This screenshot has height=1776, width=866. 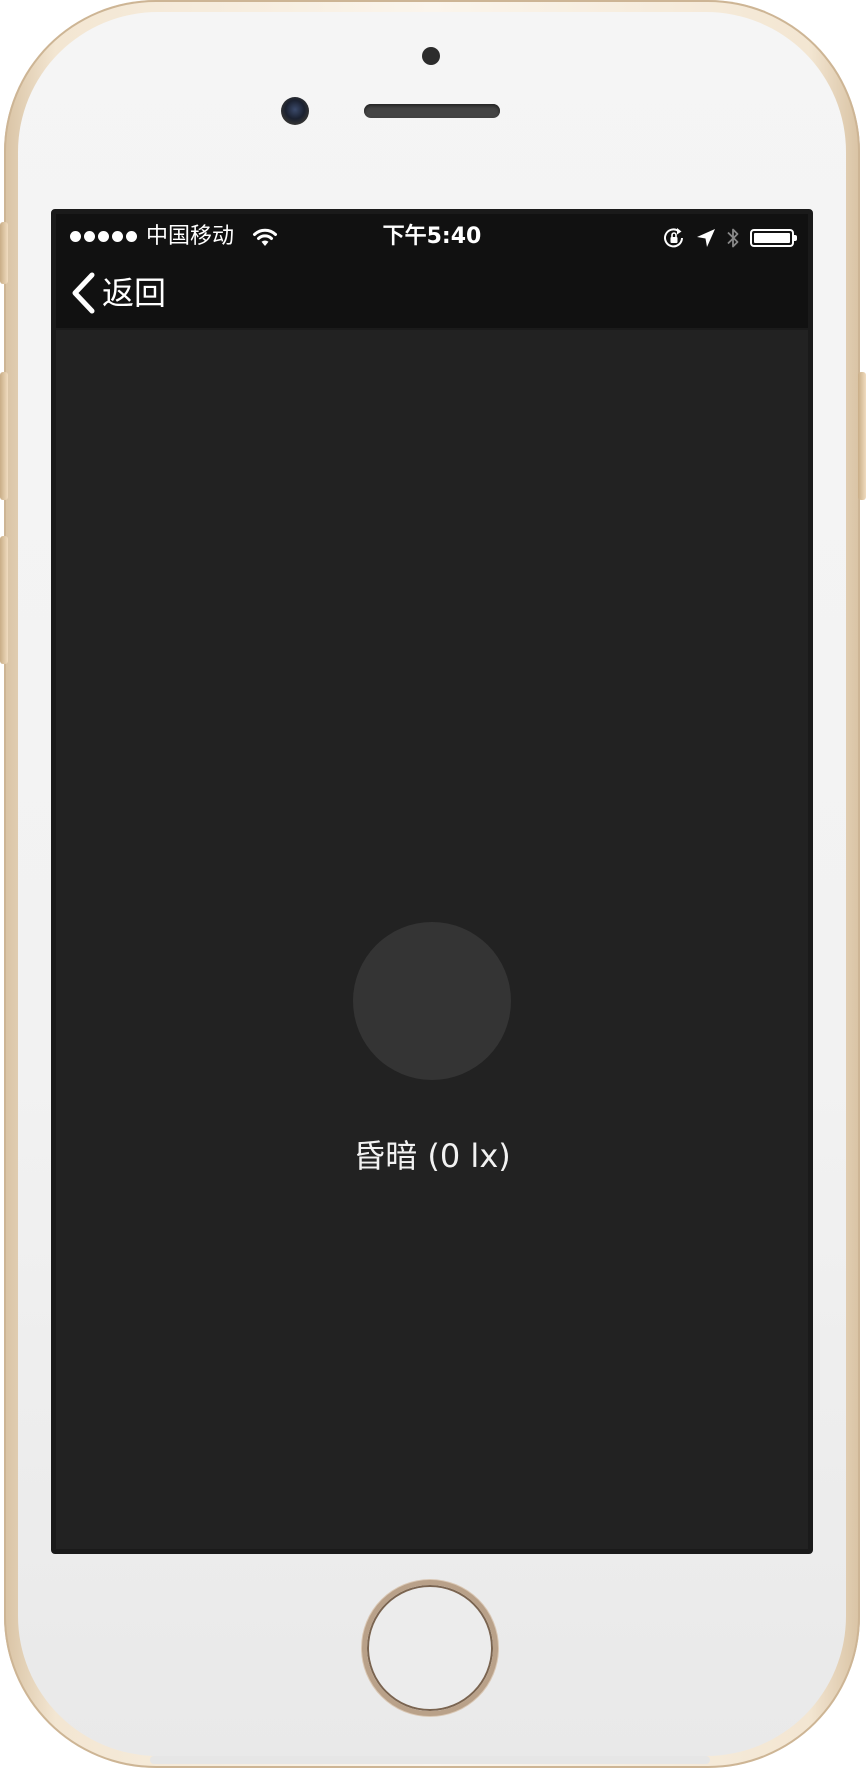 I want to click on home-button, so click(x=430, y=1648).